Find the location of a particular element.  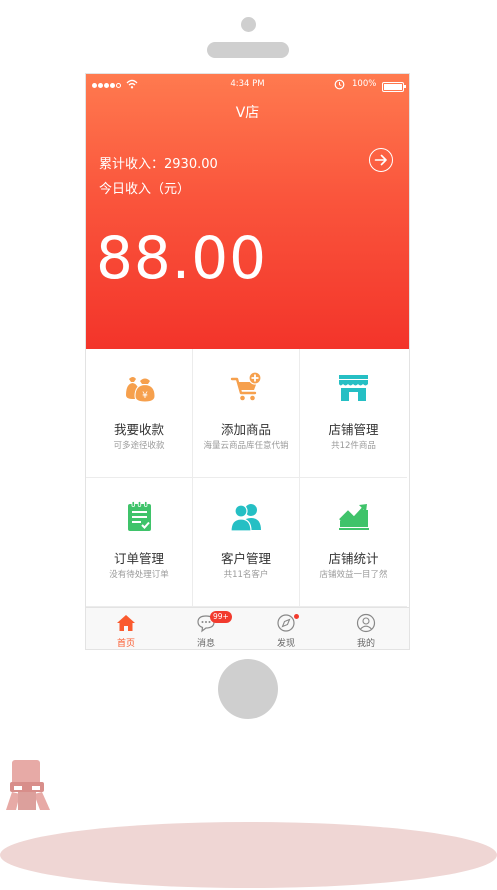

tab-label: 发现 is located at coordinates (285, 644).